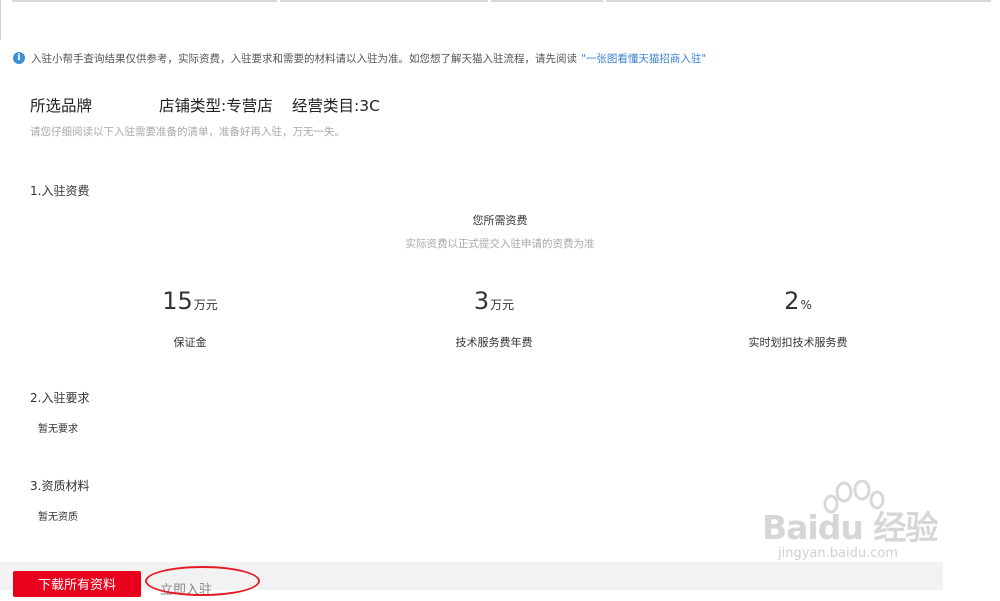 The width and height of the screenshot is (1000, 601). What do you see at coordinates (190, 342) in the screenshot?
I see `fee-label: 保证金` at bounding box center [190, 342].